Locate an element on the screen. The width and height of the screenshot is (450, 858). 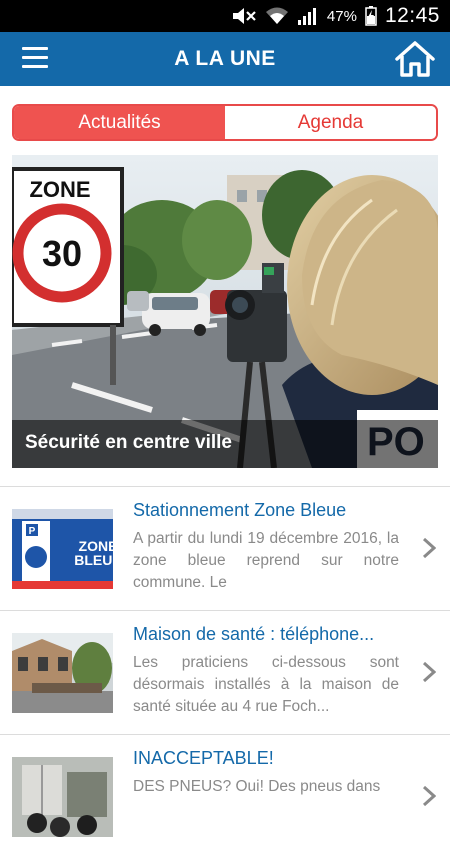
tab-switcher: Actualités Agenda is located at coordinates (225, 122).